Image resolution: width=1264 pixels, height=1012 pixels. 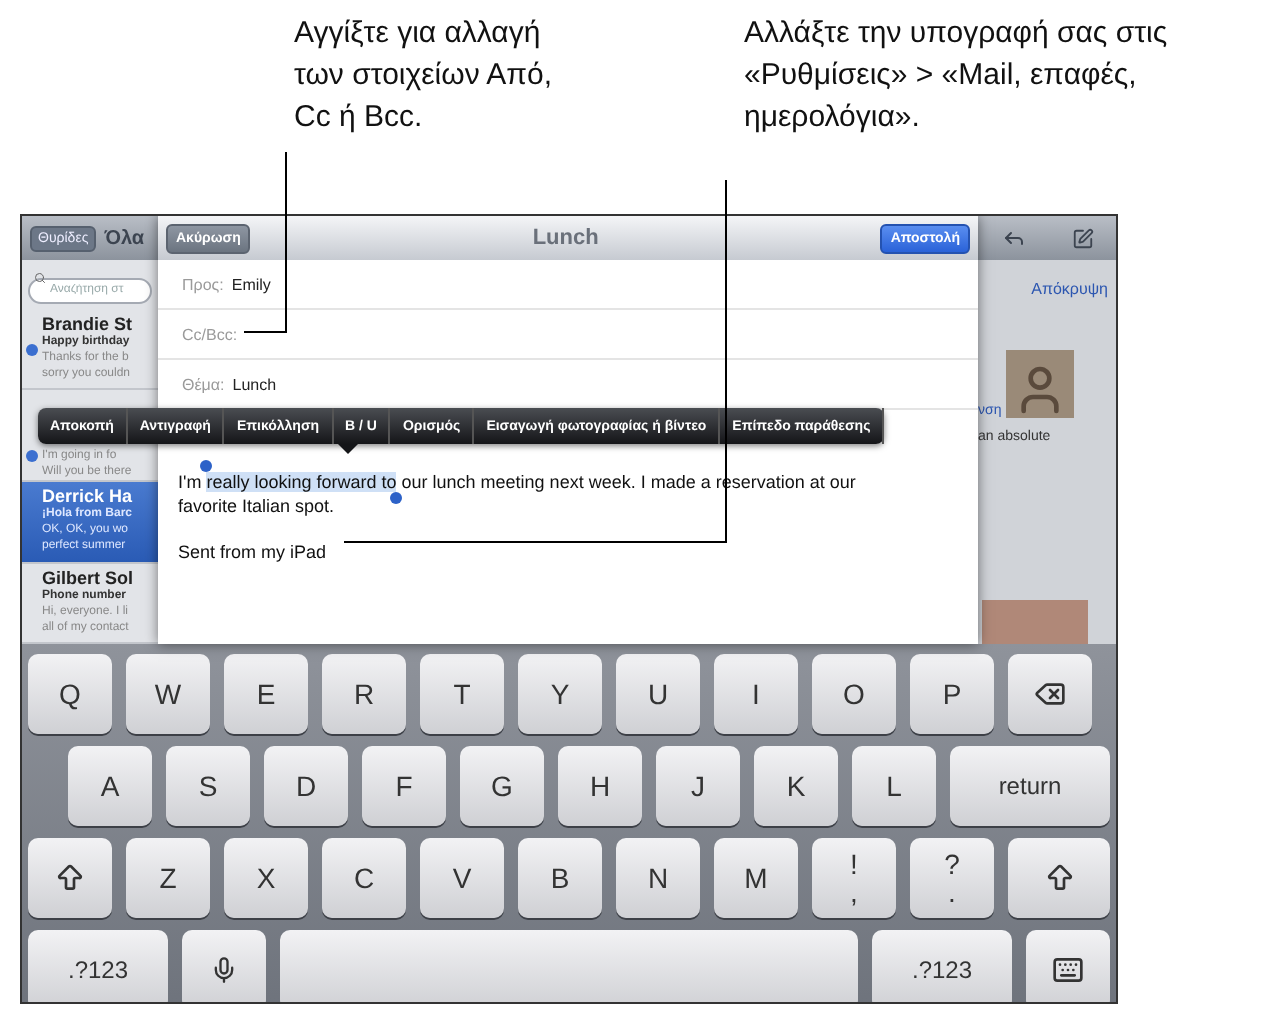 I want to click on avatar-placeholder, so click(x=1039, y=384).